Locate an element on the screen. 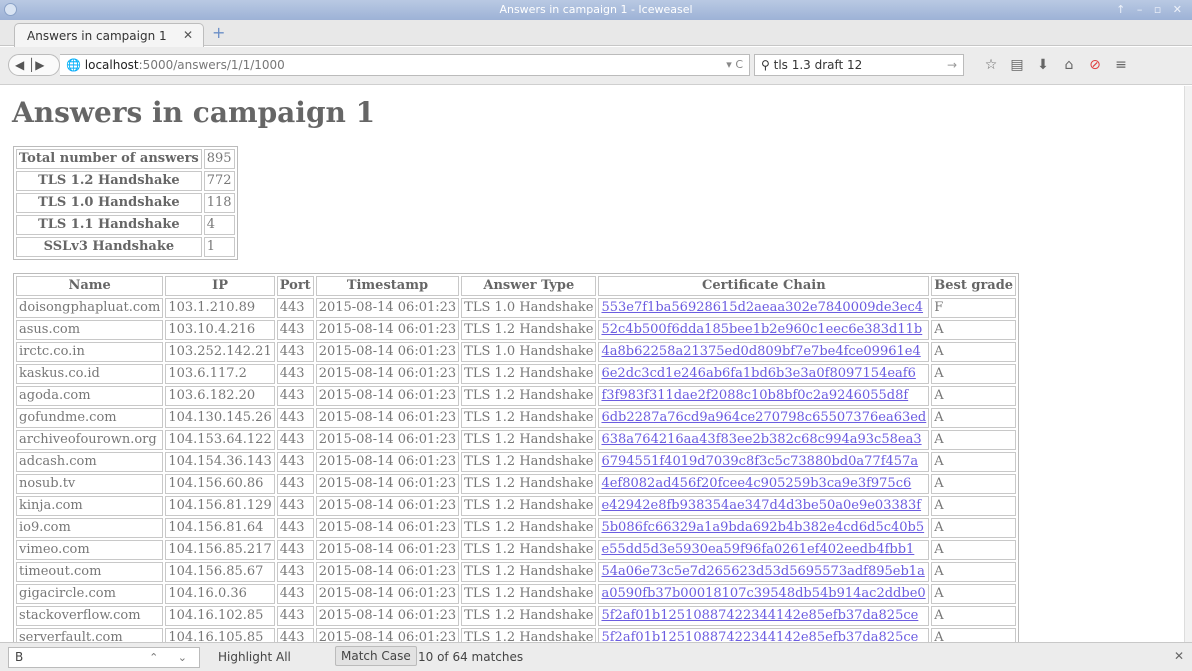  cell-certificate-chain: 6db2287a76cd9a964ce270798c65507376ea63ed is located at coordinates (764, 418).